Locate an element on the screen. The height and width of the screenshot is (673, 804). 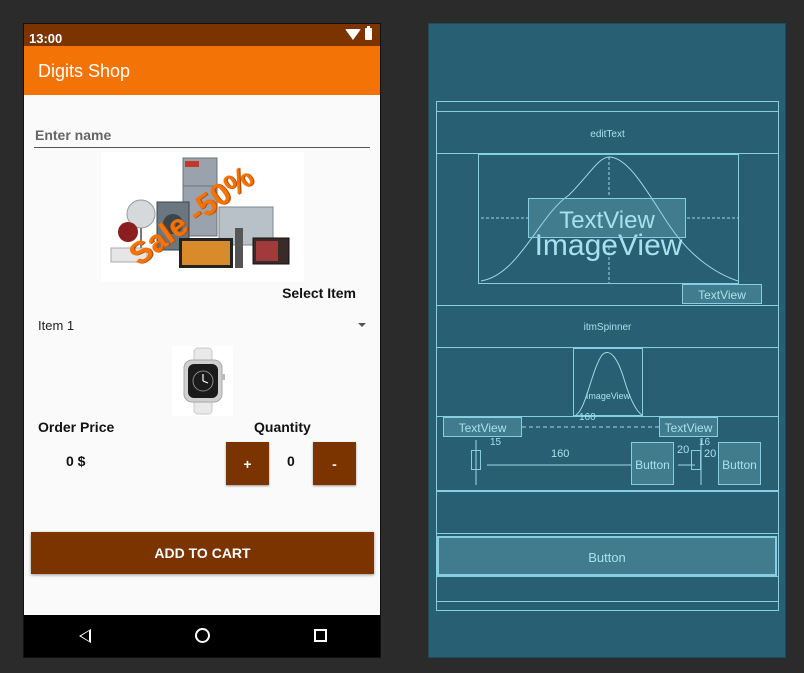
blueprint-spacer is located at coordinates (607, 512).